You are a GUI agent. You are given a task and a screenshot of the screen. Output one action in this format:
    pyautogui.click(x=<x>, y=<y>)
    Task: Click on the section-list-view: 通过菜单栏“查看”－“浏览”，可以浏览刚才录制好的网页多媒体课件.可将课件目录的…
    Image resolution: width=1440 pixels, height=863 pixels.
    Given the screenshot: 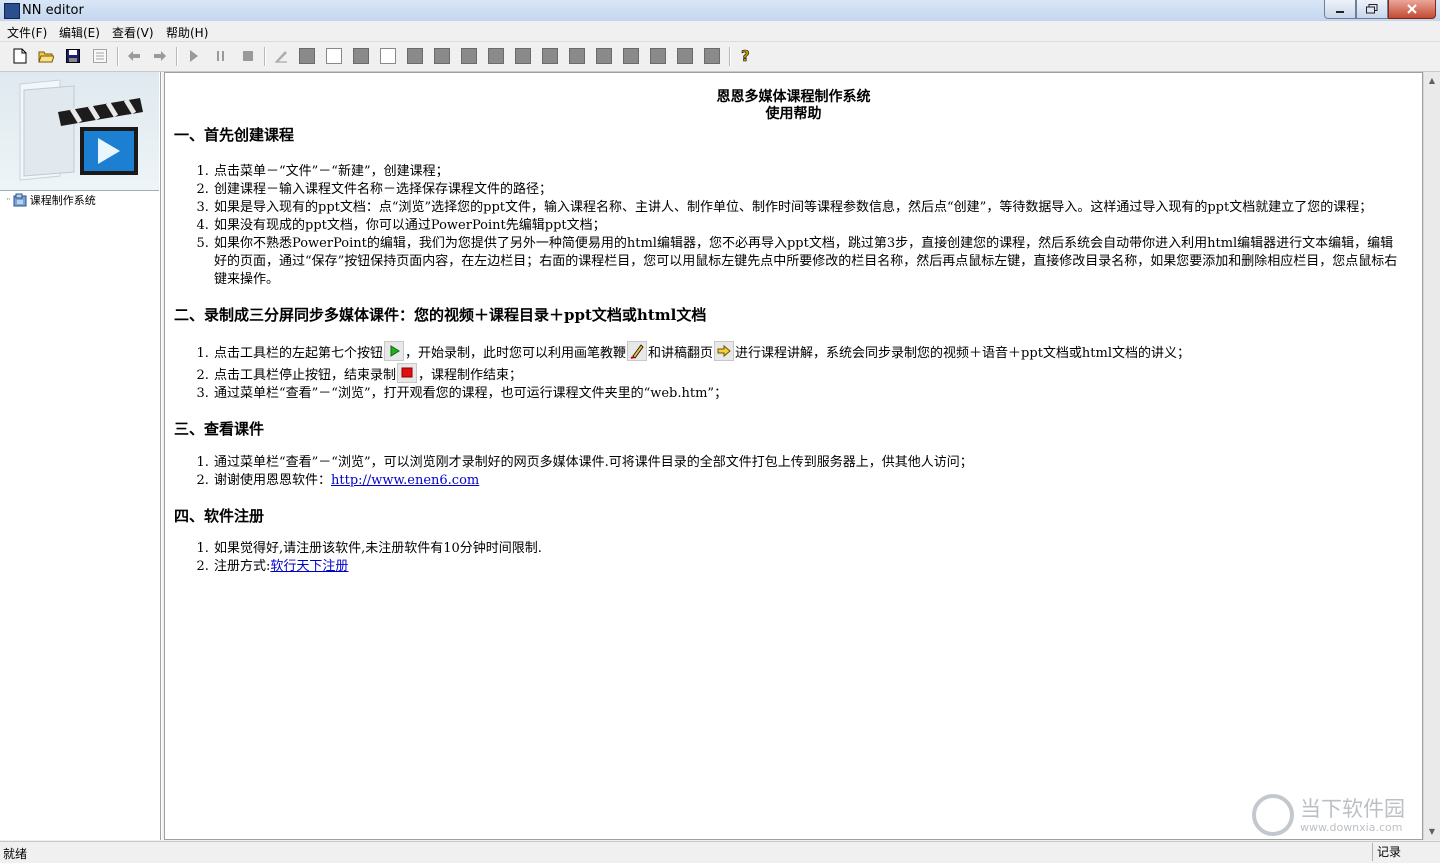 What is the action you would take?
    pyautogui.click(x=793, y=472)
    